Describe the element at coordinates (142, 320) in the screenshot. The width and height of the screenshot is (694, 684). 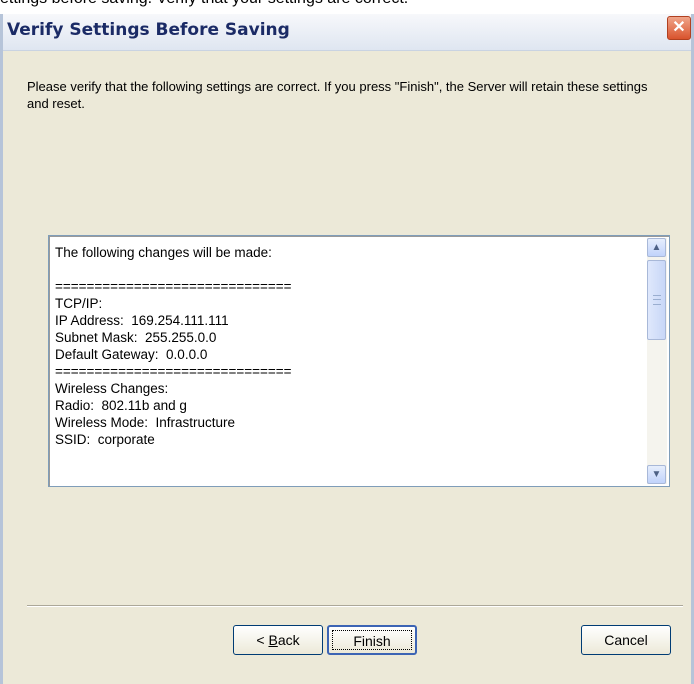
I see `change-line: IP Address: 169.254.111.111` at that location.